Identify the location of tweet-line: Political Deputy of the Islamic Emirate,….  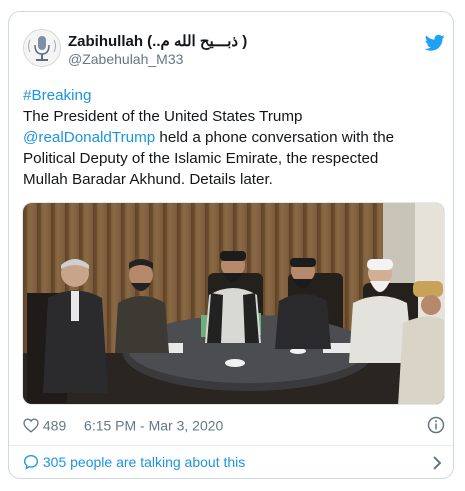
(233, 158).